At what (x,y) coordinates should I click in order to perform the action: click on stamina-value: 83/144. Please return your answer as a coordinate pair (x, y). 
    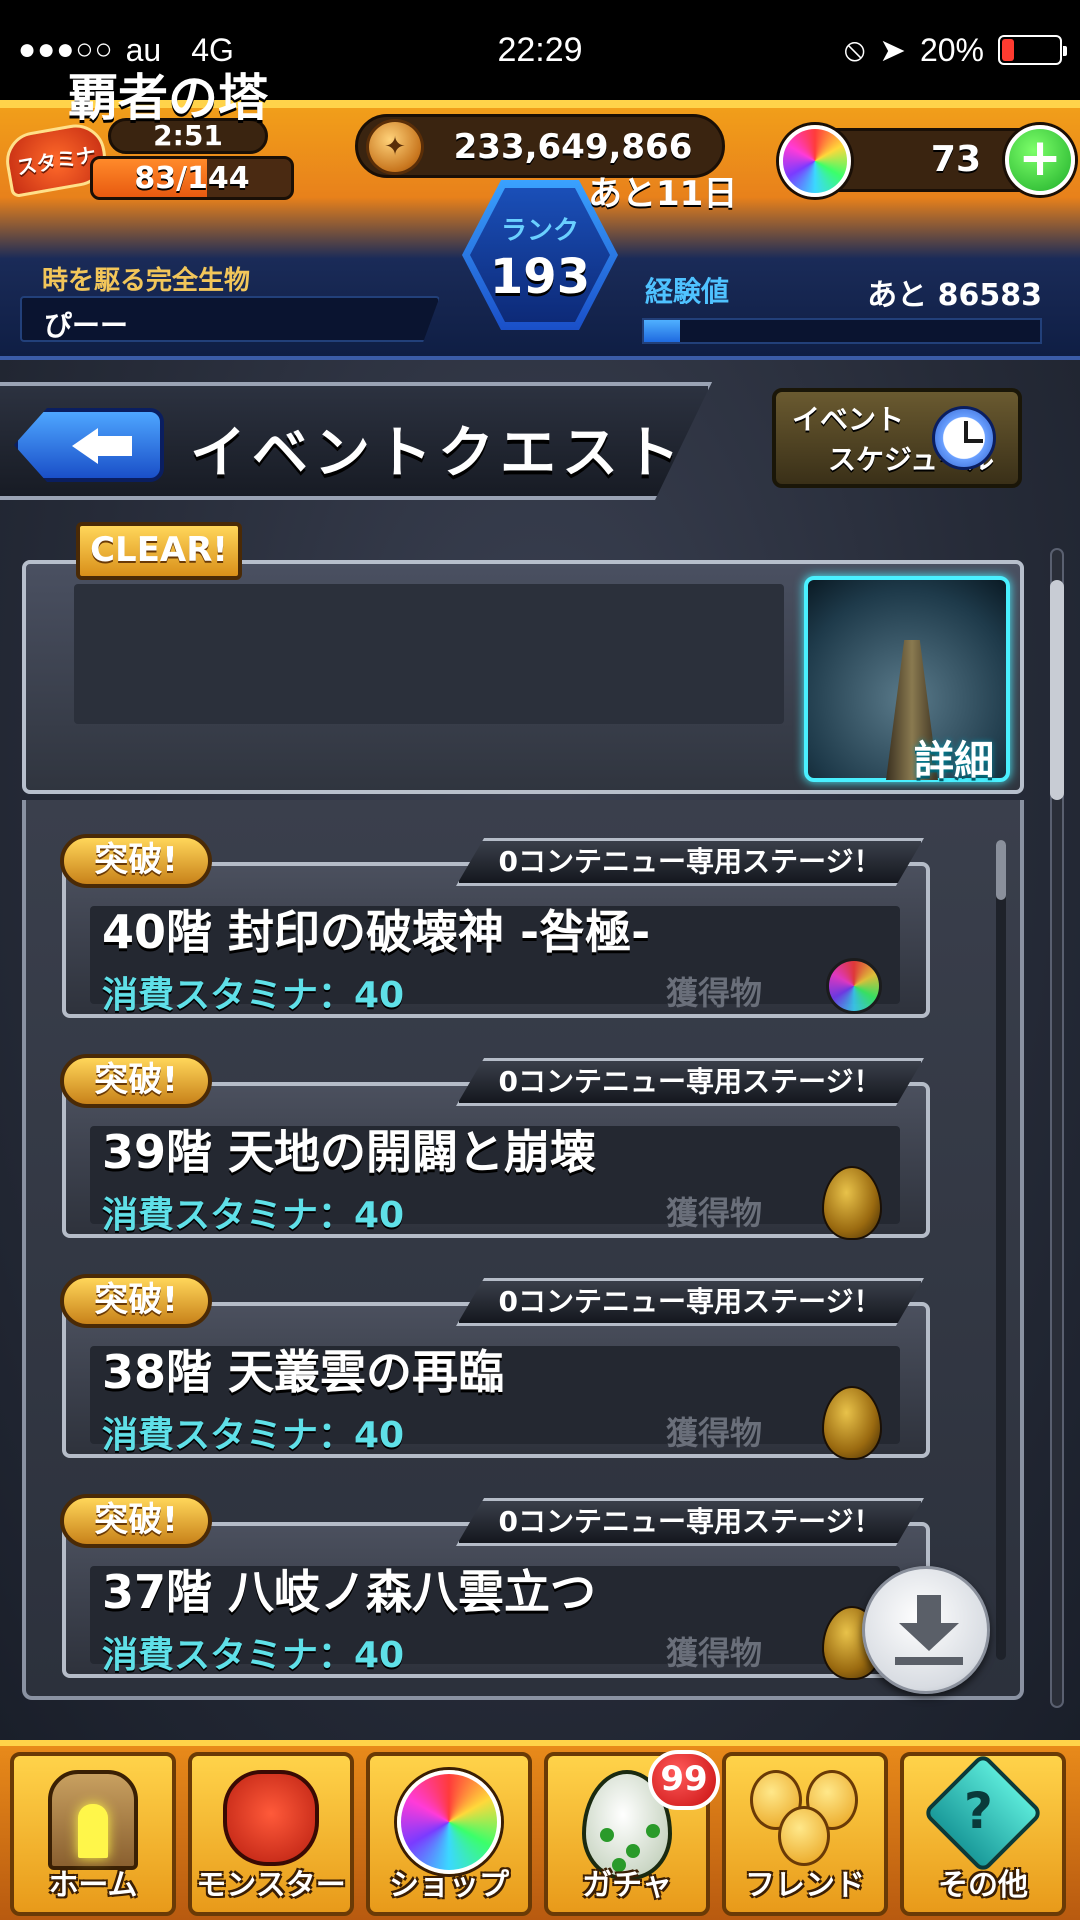
    Looking at the image, I should click on (192, 178).